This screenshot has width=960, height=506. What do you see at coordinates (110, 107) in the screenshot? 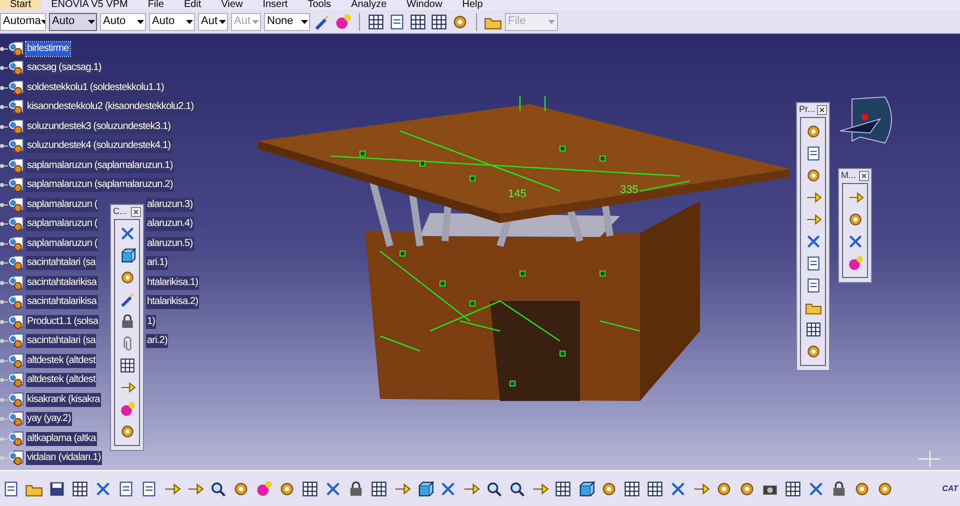
I see `tree-item: kisaondestekkolu2 (kisaondestekkolu2.1)` at bounding box center [110, 107].